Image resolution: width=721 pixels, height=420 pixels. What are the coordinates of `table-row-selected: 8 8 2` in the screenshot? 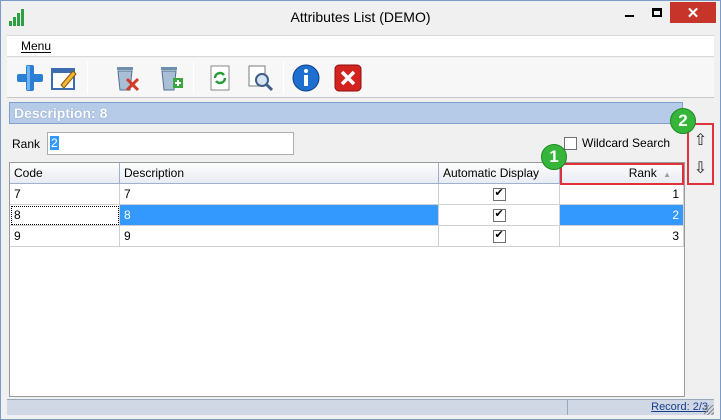 It's located at (347, 215).